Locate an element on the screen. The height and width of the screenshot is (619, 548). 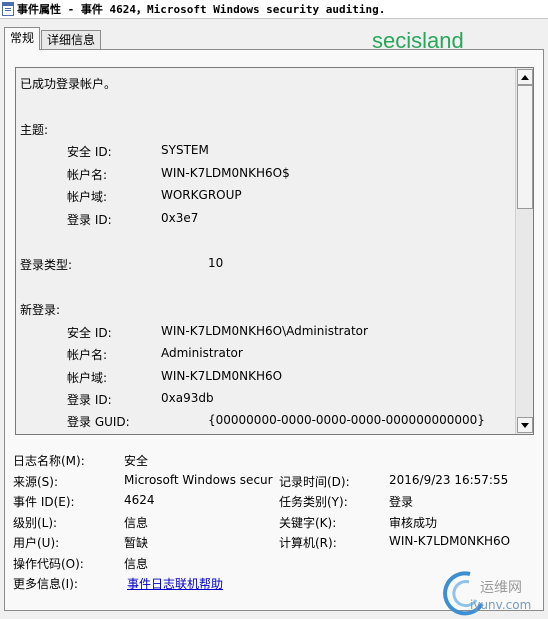
tab-strip: 常规 详细信息 is located at coordinates (53, 38).